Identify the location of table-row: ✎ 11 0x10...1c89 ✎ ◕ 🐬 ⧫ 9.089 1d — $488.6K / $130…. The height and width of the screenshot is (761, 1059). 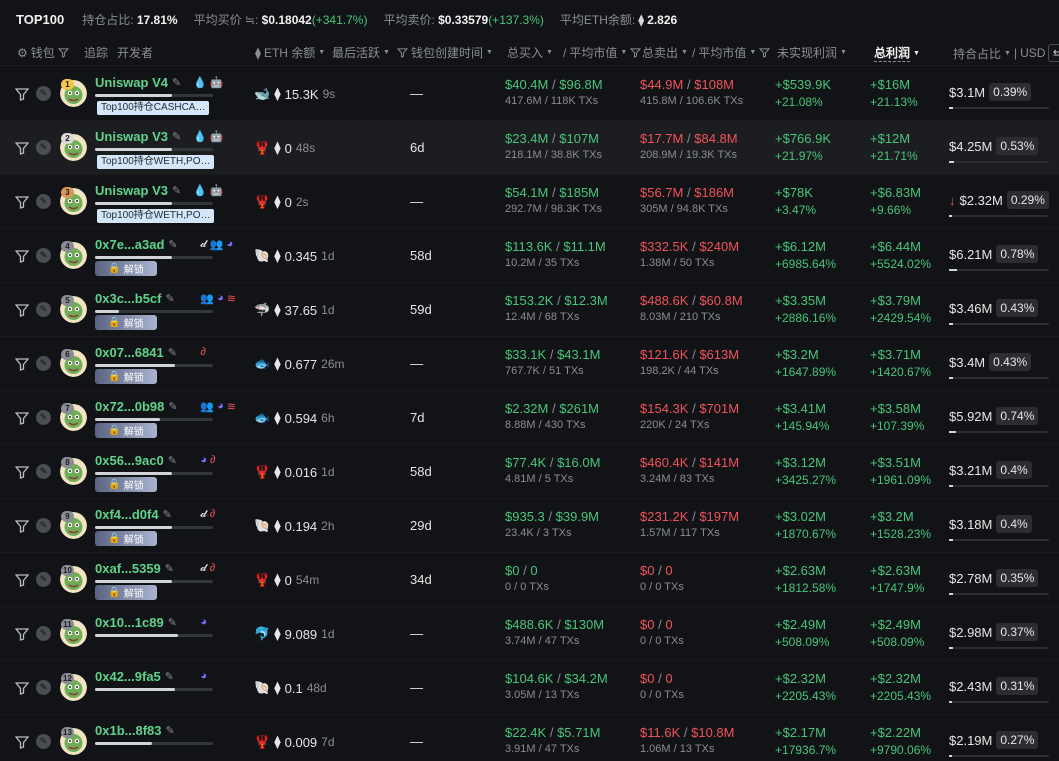
(529, 634).